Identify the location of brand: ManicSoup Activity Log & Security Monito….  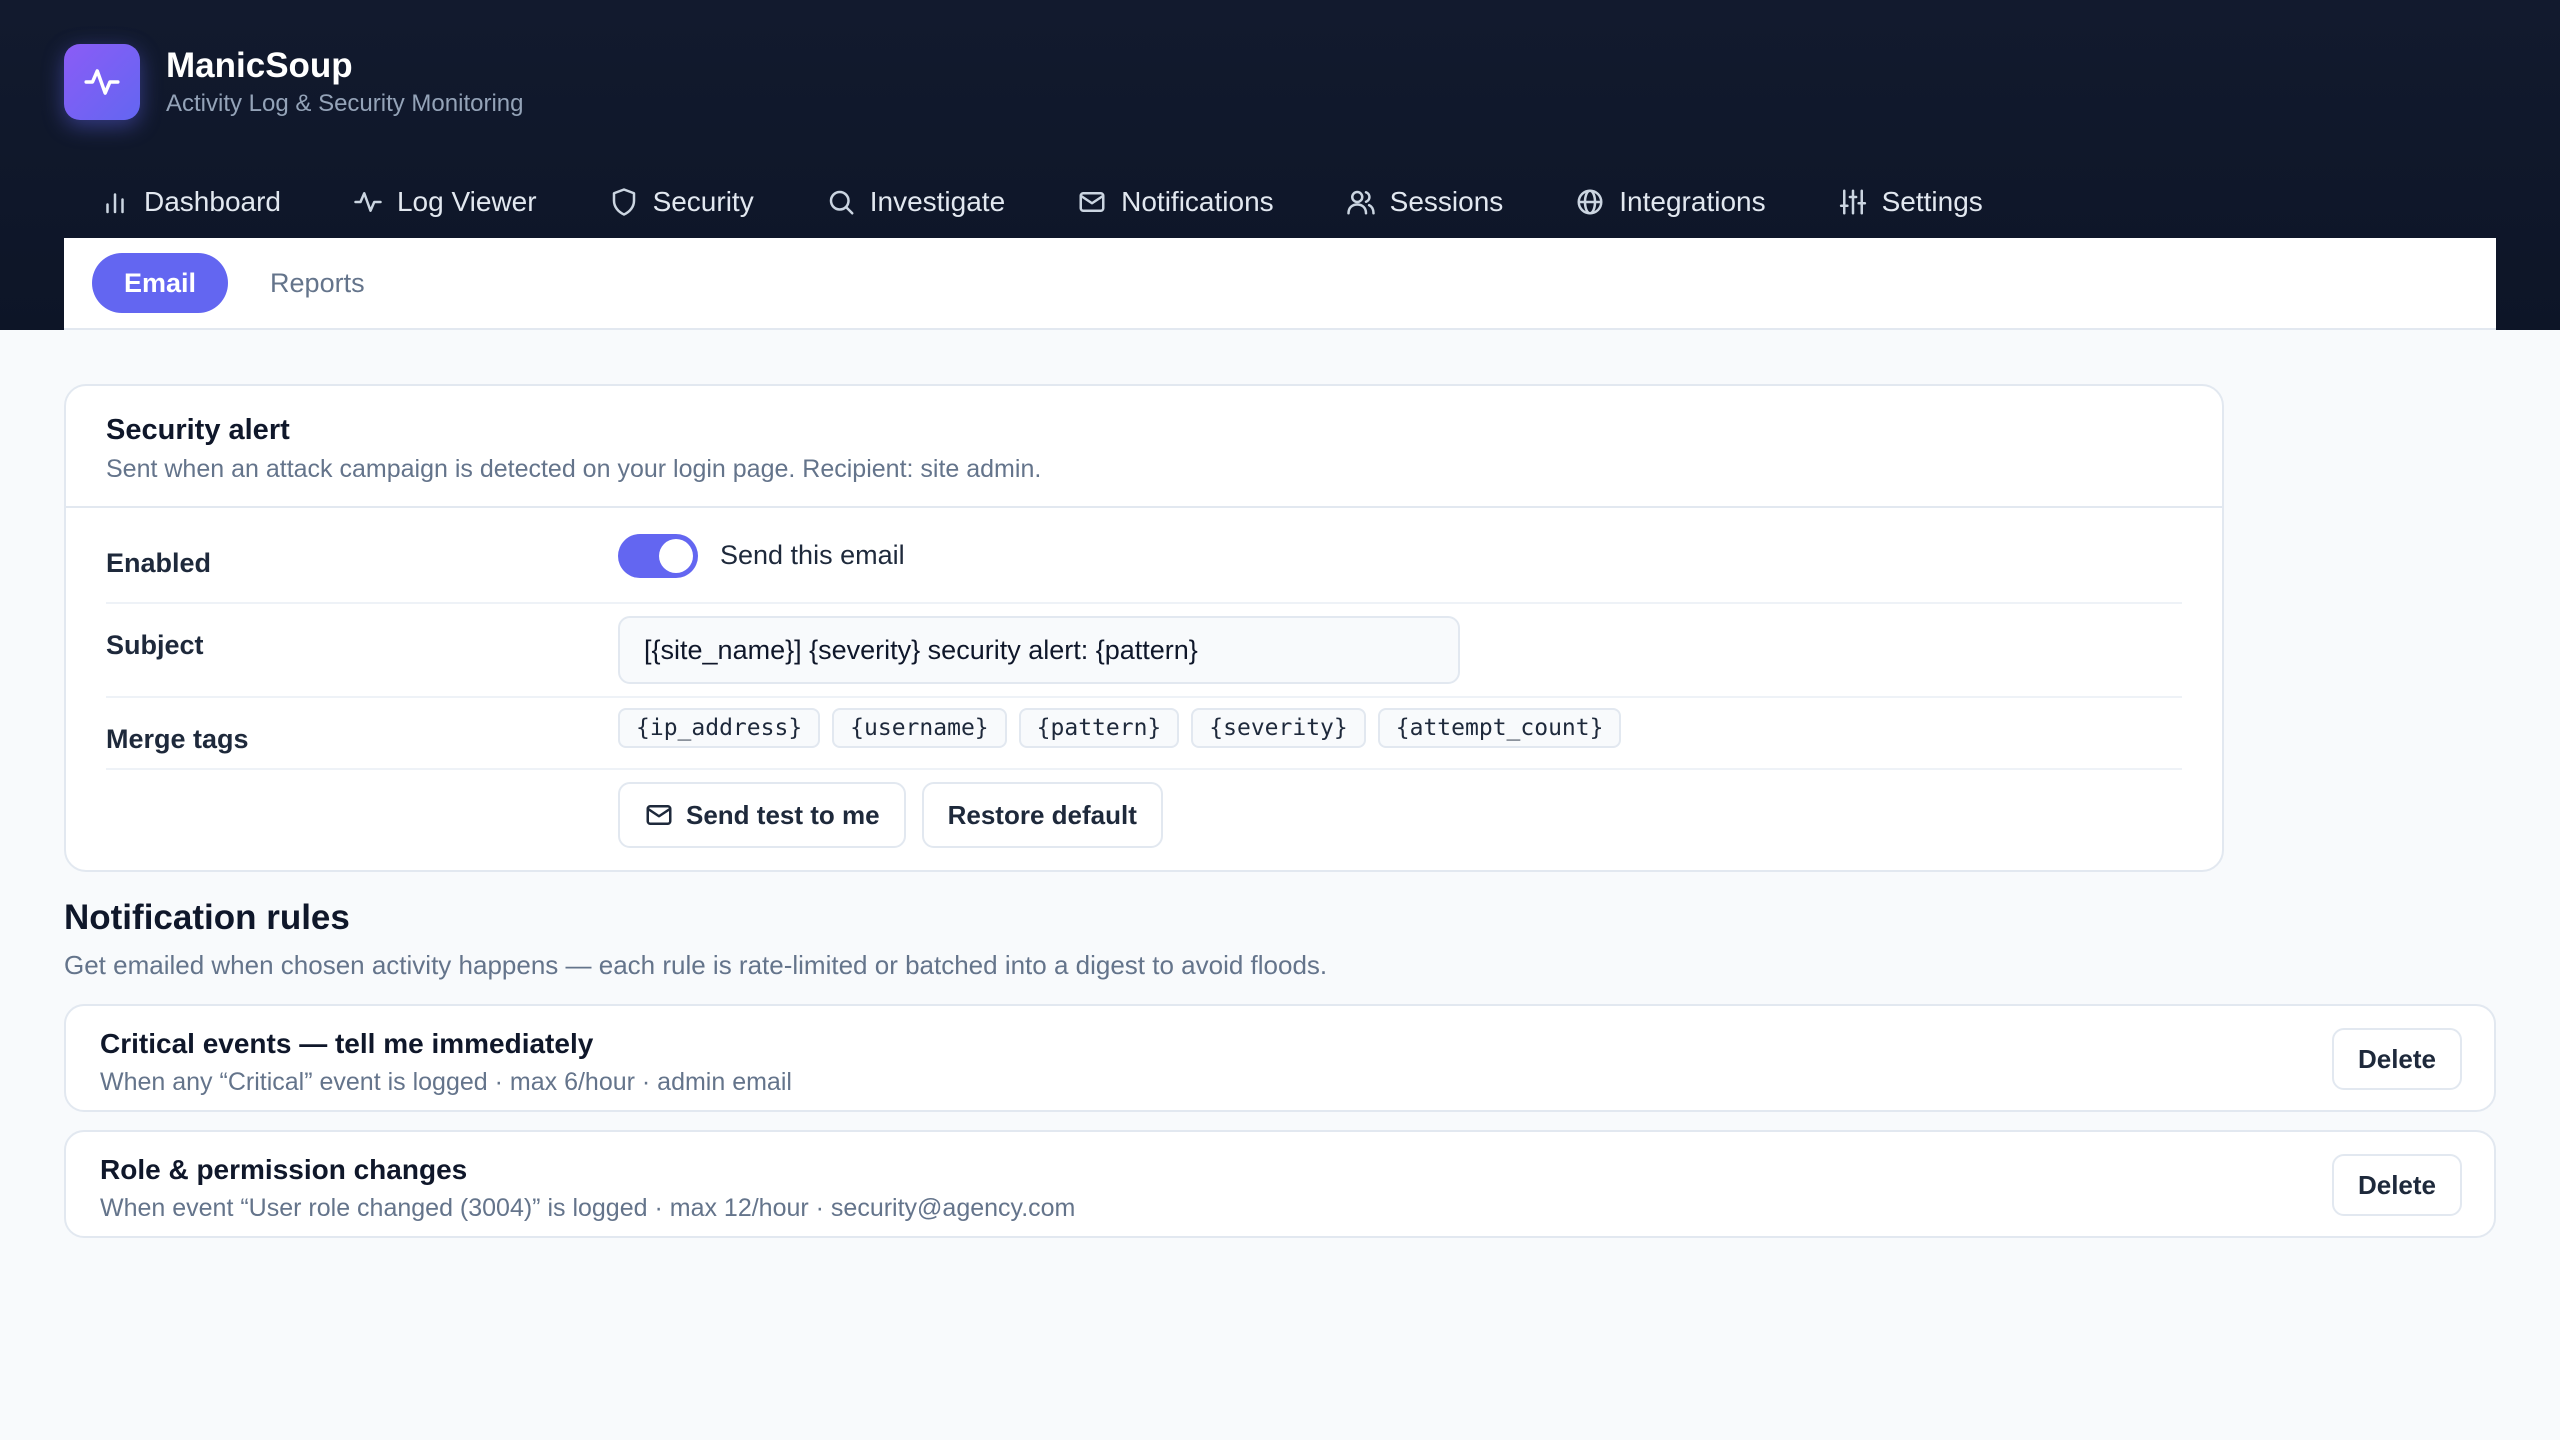
(293, 82).